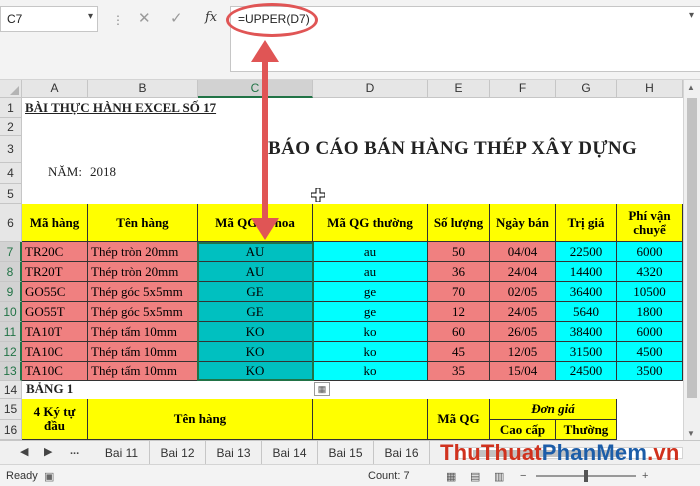  Describe the element at coordinates (11, 332) in the screenshot. I see `row-header-11: 11` at that location.